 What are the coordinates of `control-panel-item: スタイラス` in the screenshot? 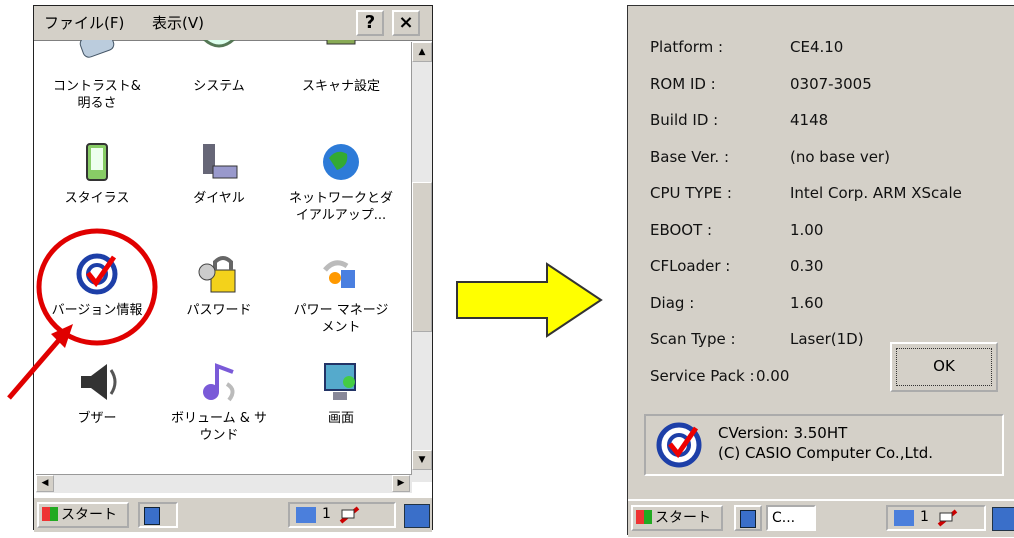 It's located at (97, 173).